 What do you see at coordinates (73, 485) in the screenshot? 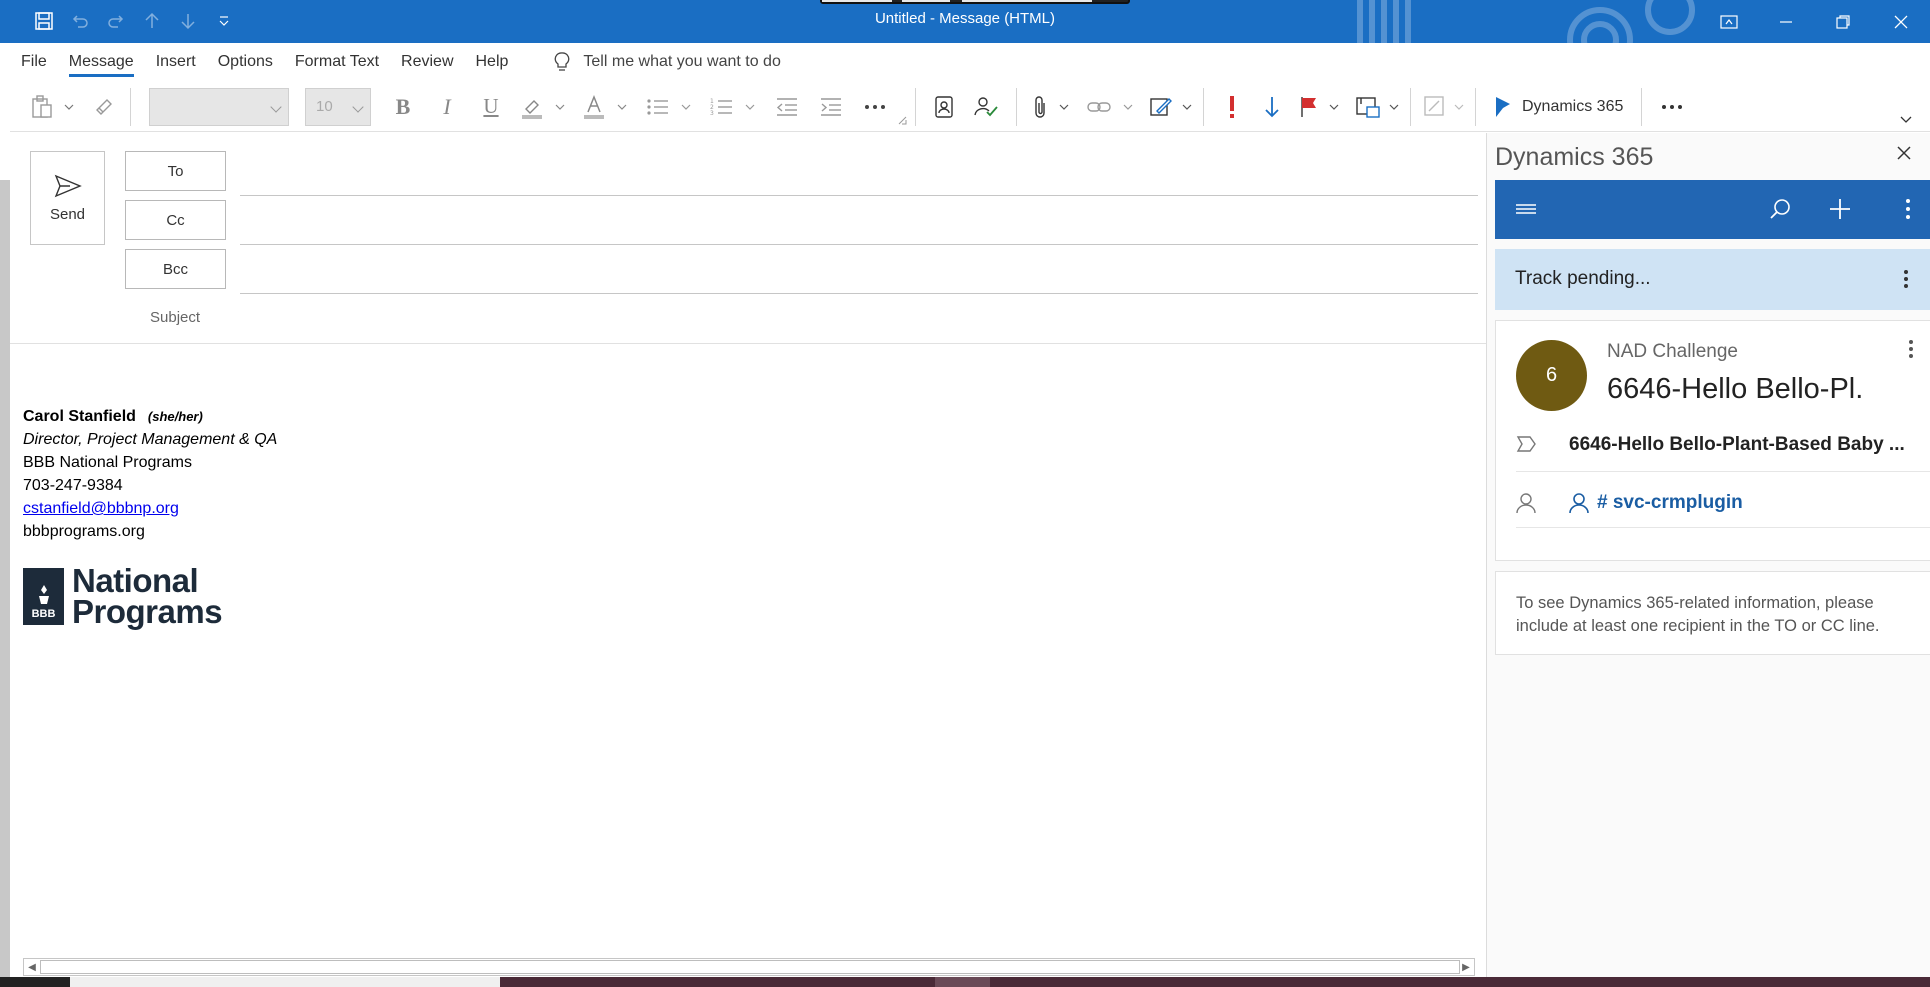
I see `signature-phone: 703-247-9384` at bounding box center [73, 485].